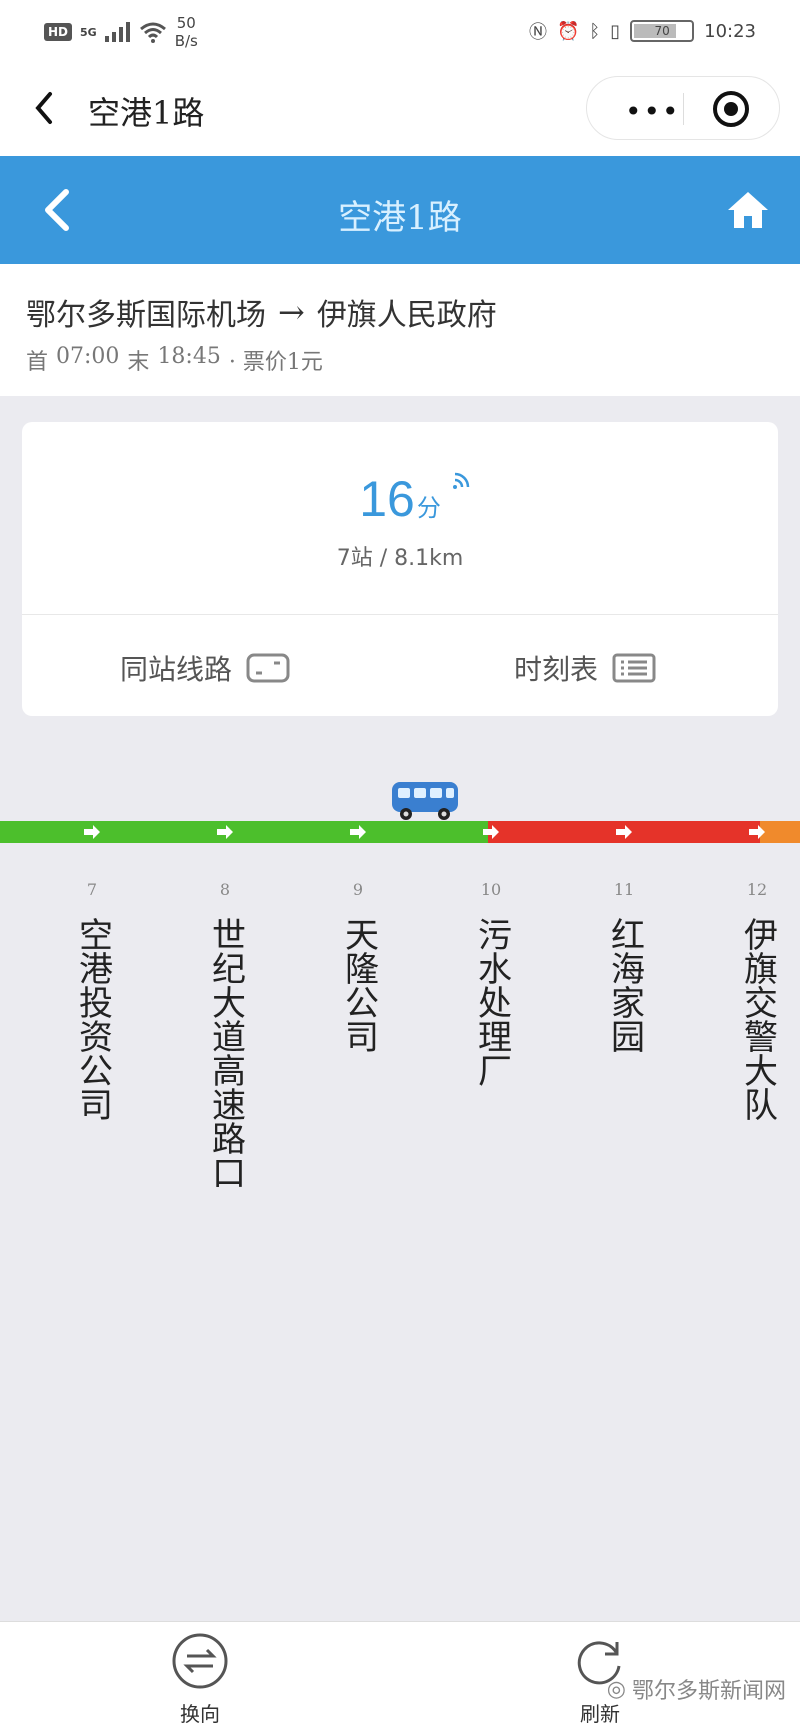 This screenshot has height=1733, width=800. What do you see at coordinates (708, 1691) in the screenshot?
I see `watermark-text: 鄂尔多斯新闻网` at bounding box center [708, 1691].